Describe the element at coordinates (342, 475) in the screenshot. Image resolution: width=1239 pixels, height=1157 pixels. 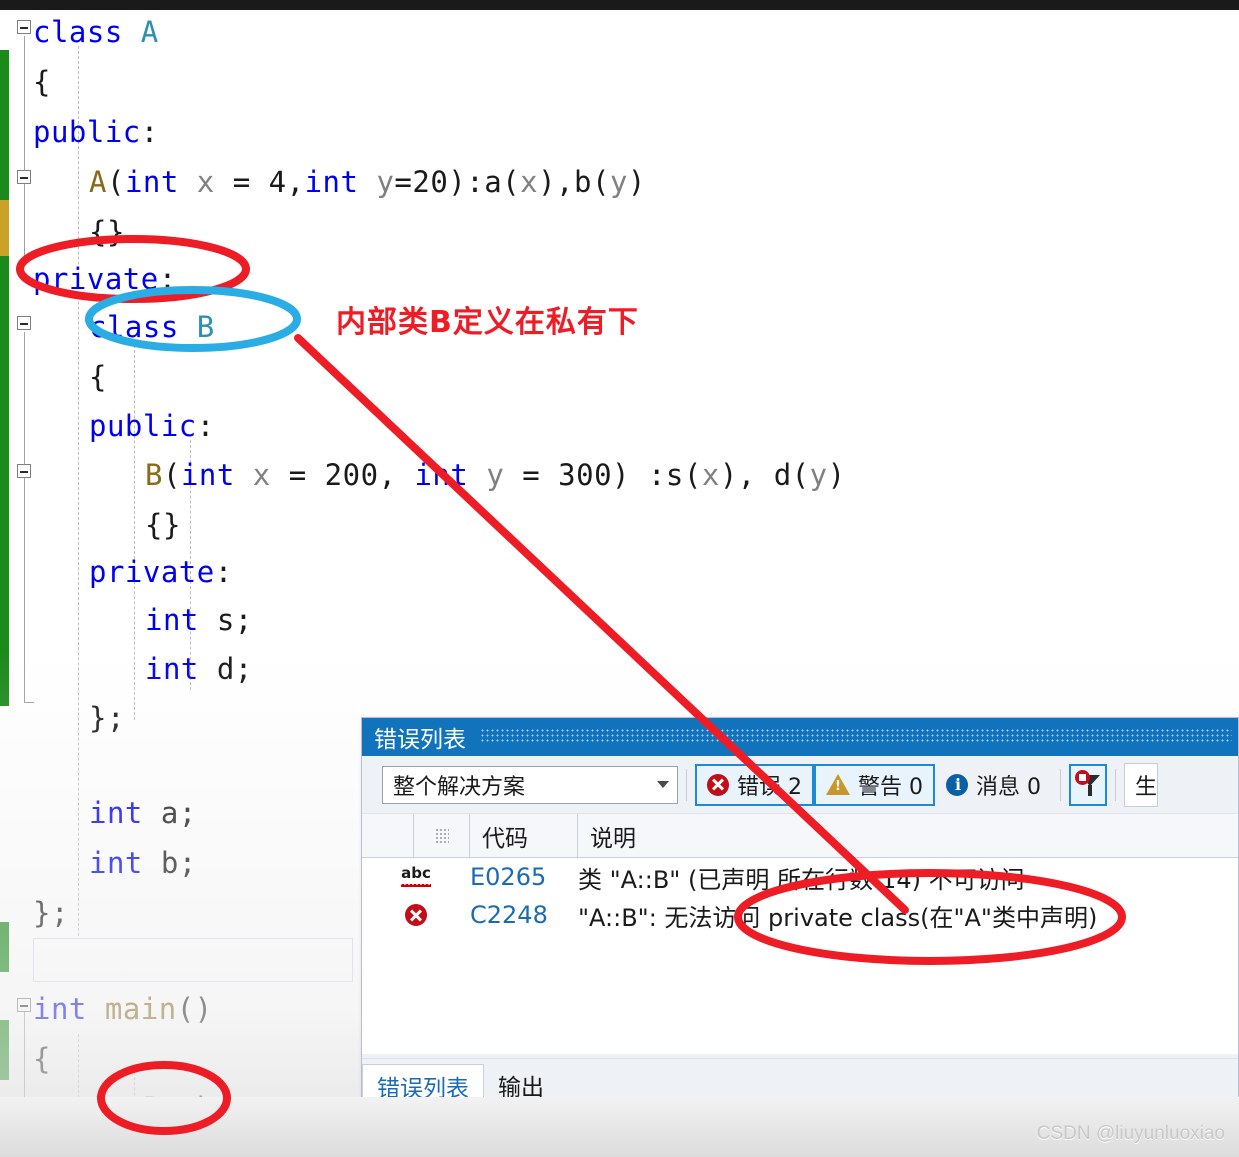
I see `code-token: = 200,` at that location.